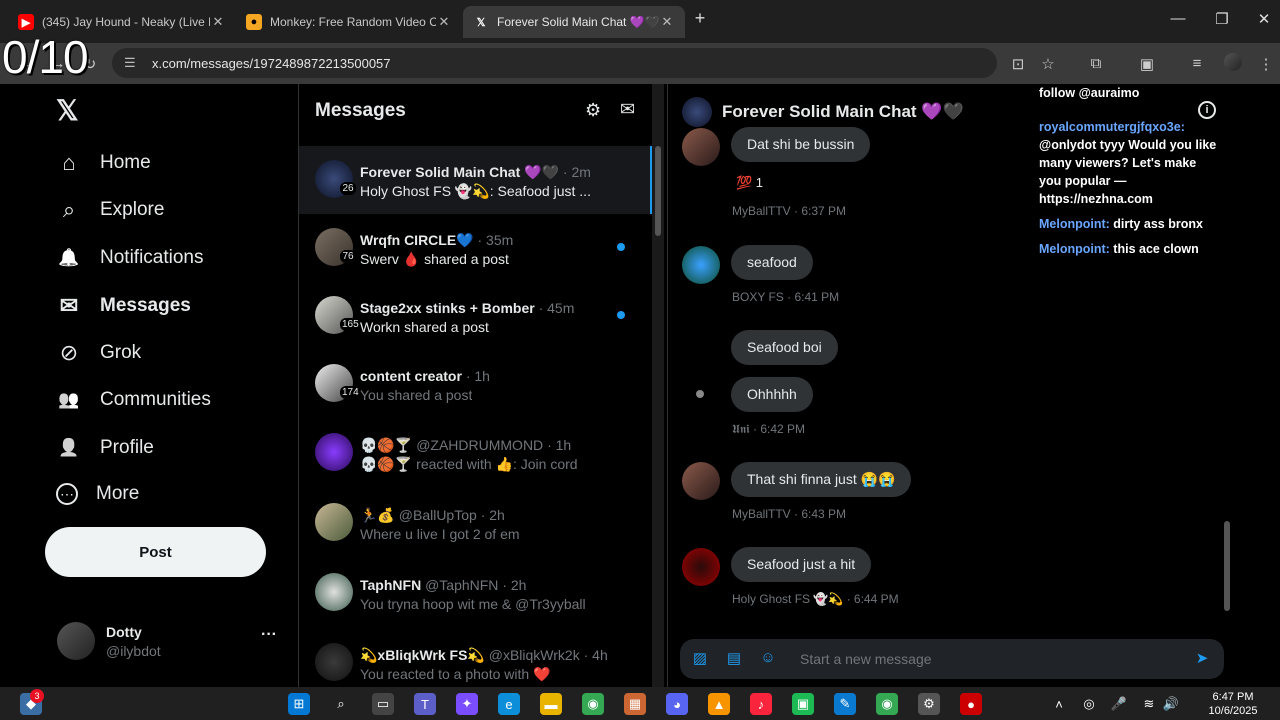  What do you see at coordinates (789, 211) in the screenshot?
I see `message-meta: MyBallTTV · 6:37 PM` at bounding box center [789, 211].